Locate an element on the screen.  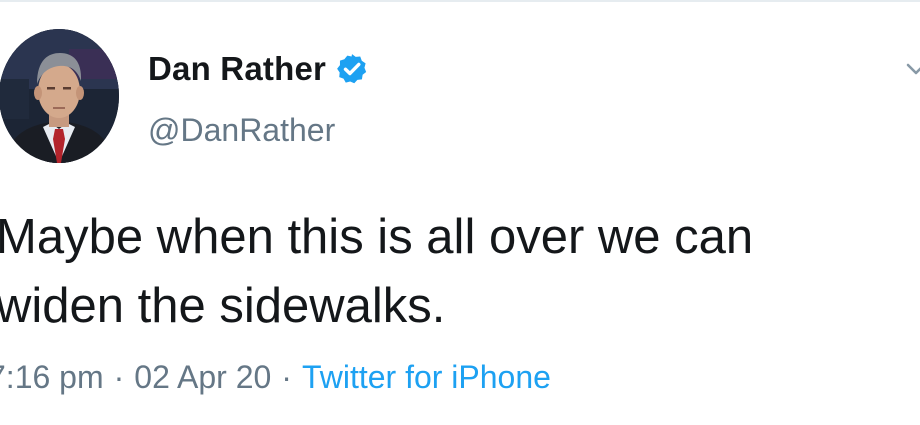
avatar-portrait-image is located at coordinates (59, 96).